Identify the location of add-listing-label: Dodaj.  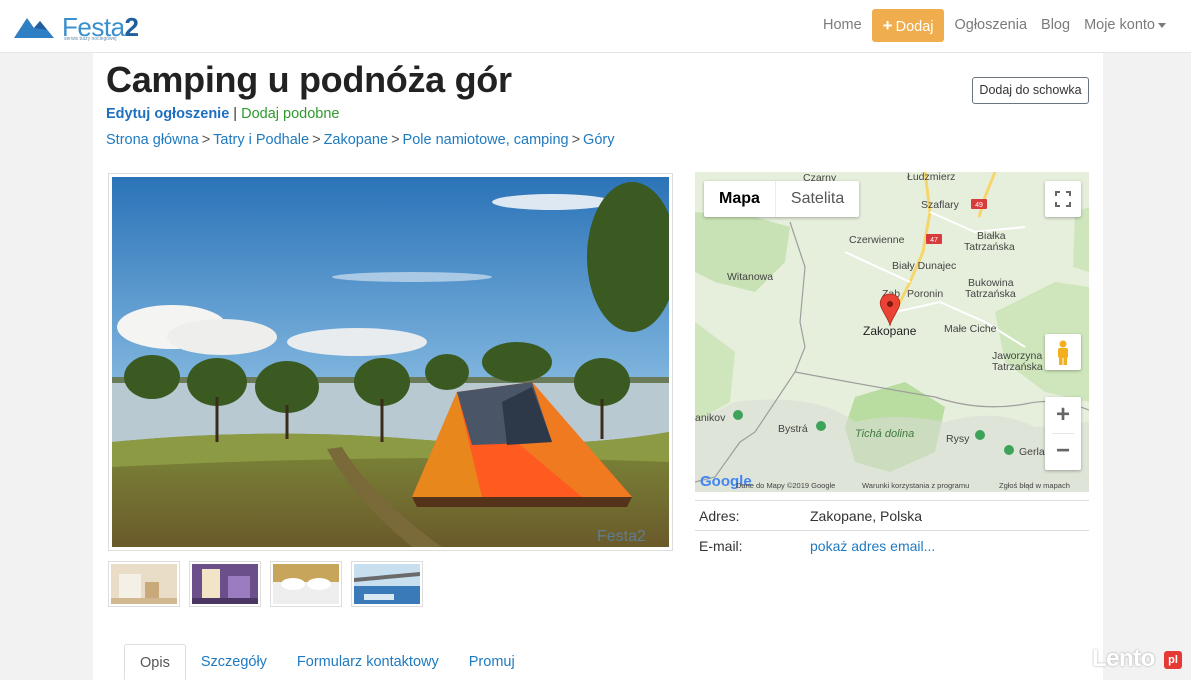
(914, 27).